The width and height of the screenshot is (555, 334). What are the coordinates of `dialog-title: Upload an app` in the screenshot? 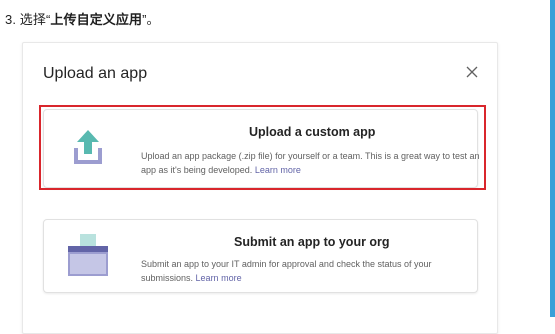 It's located at (95, 73).